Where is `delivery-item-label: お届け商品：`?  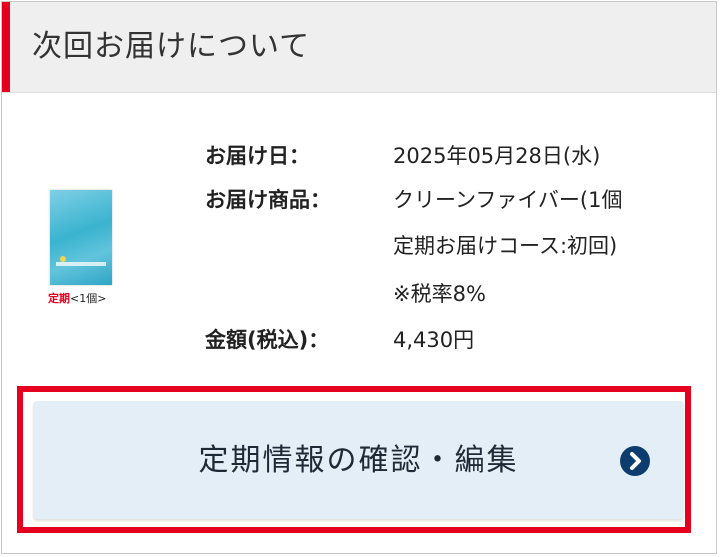
delivery-item-label: お届け商品： is located at coordinates (268, 200).